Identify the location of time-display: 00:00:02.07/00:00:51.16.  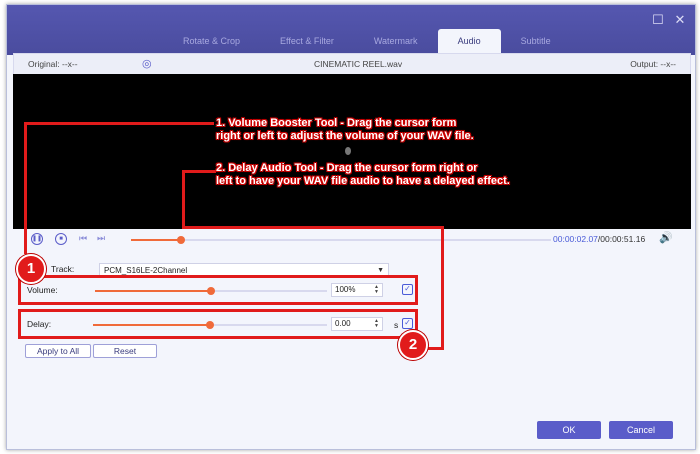
(599, 239).